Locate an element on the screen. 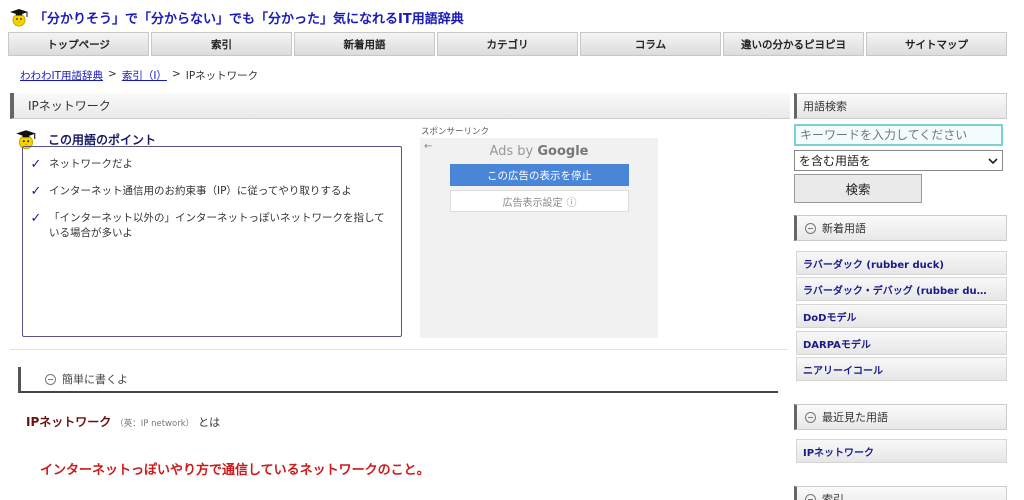 The image size is (1024, 500). term-toha: とは is located at coordinates (209, 422).